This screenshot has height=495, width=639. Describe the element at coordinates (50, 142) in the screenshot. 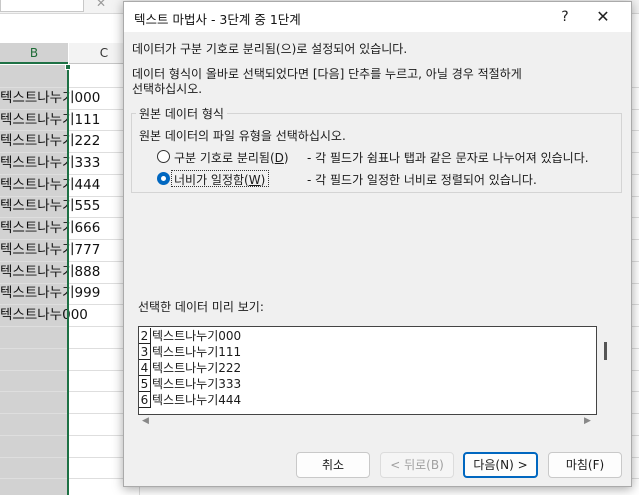

I see `cell: 텍스트나누기222` at that location.